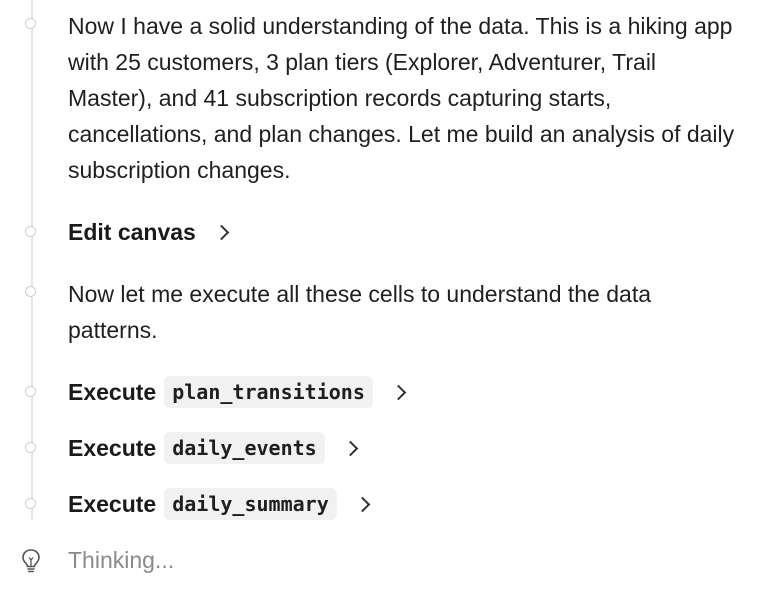 The height and width of the screenshot is (594, 768). I want to click on code-chip: daily_events, so click(244, 448).